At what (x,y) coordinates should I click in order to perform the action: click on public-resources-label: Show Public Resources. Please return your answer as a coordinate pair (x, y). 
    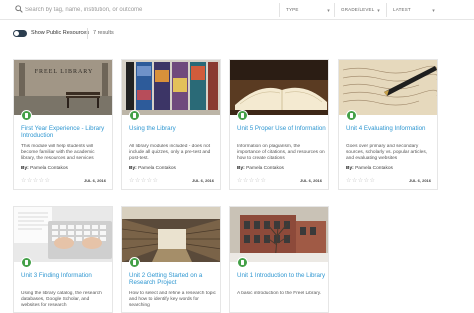
    Looking at the image, I should click on (60, 33).